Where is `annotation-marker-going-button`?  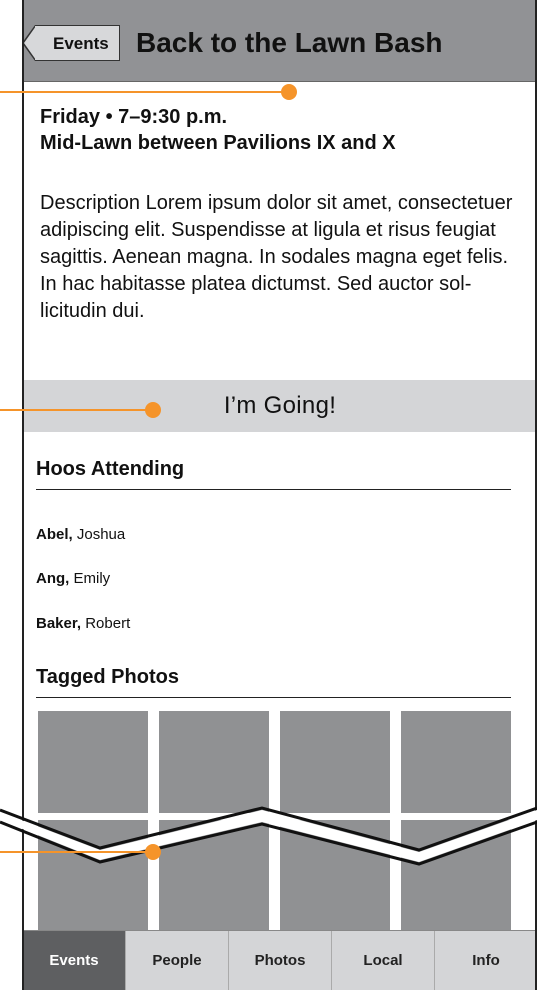
annotation-marker-going-button is located at coordinates (153, 410).